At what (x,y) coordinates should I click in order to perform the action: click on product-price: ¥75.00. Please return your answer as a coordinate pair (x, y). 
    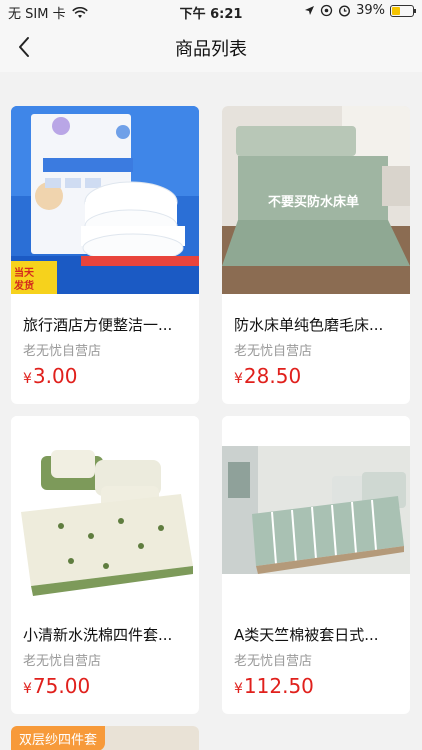
    Looking at the image, I should click on (56, 686).